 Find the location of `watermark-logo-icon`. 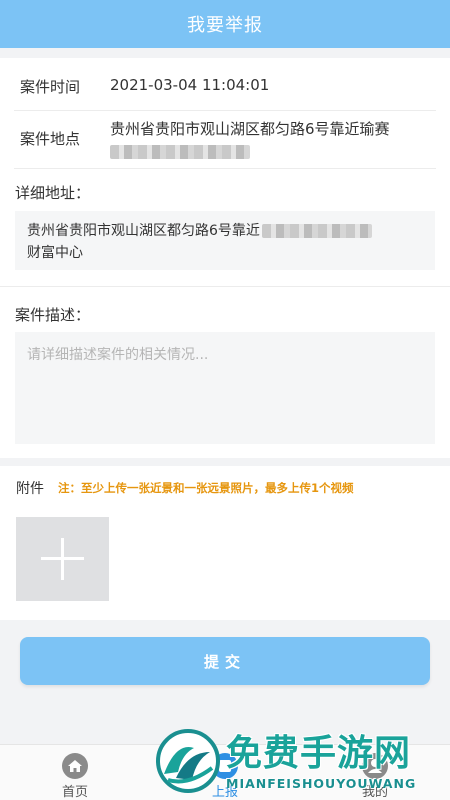

watermark-logo-icon is located at coordinates (188, 761).